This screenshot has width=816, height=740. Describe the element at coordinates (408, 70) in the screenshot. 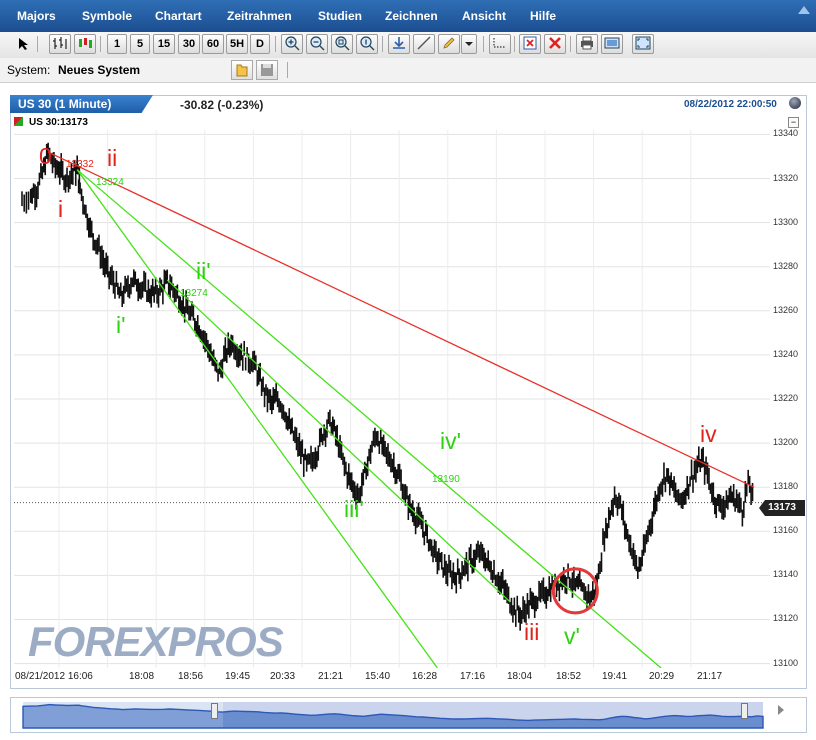

I see `system-bar: System: Neues System` at that location.